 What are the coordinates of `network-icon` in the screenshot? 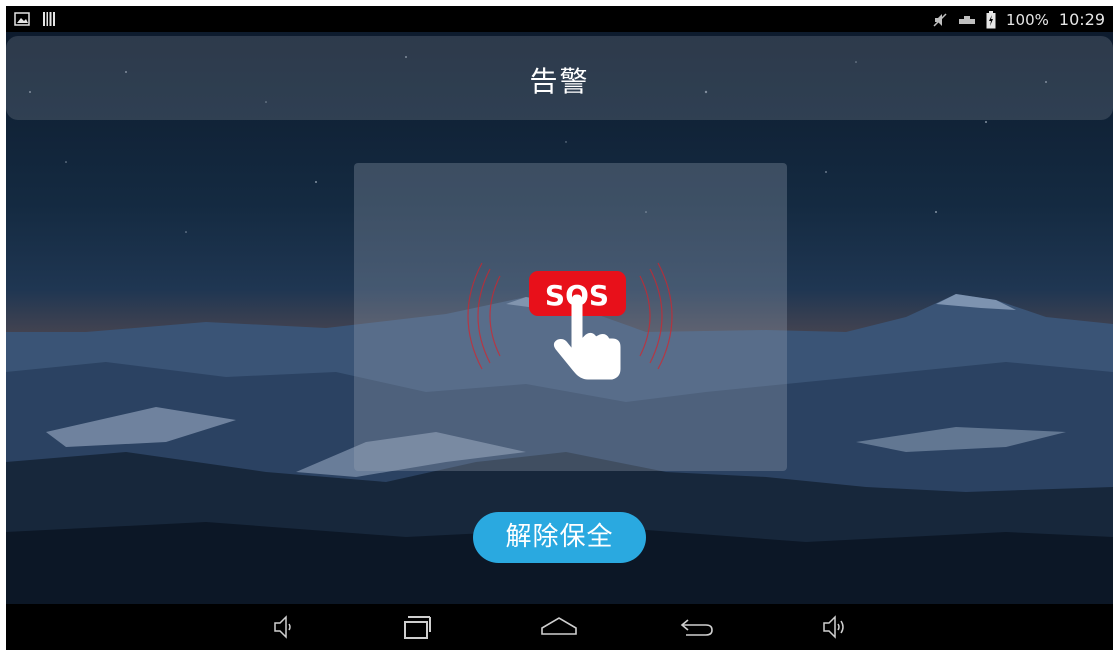 It's located at (967, 19).